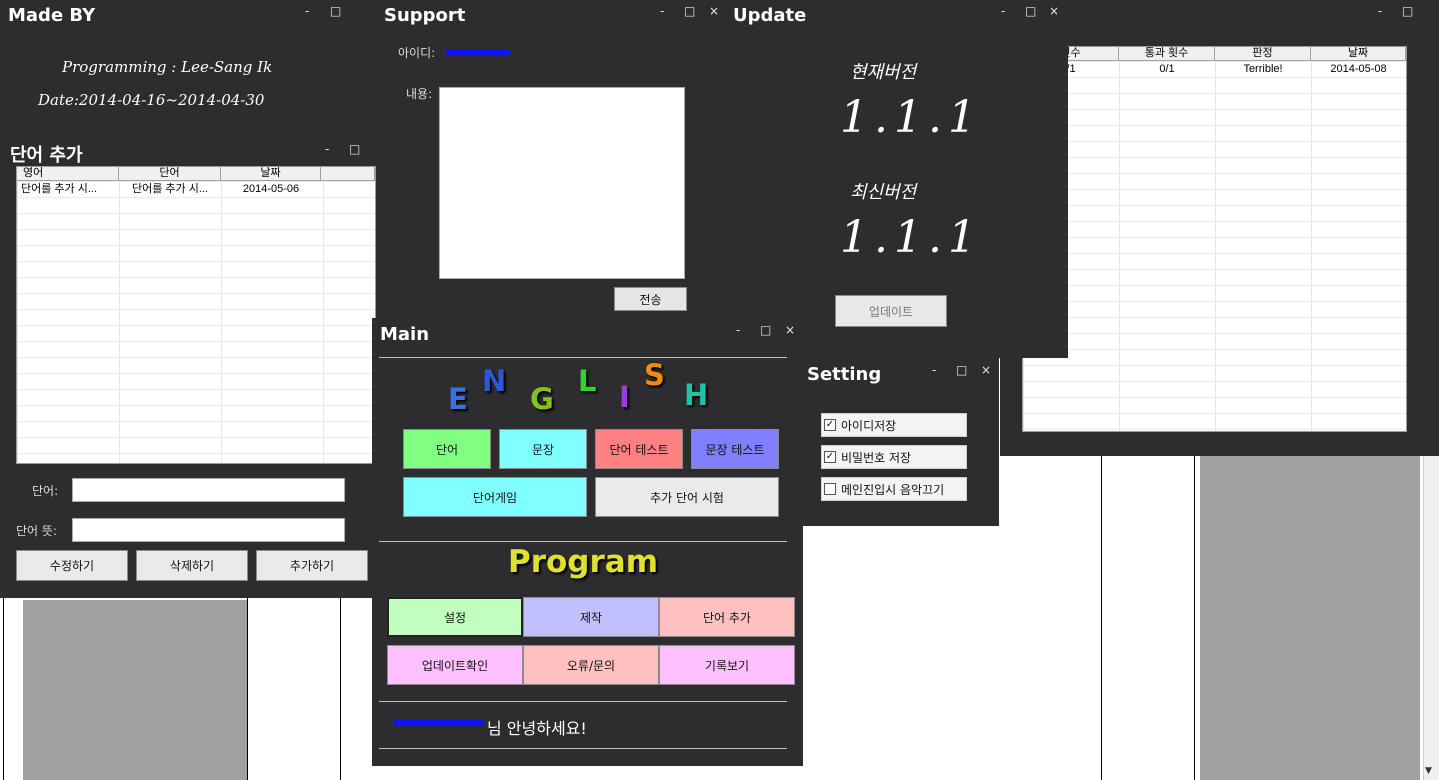 Image resolution: width=1439 pixels, height=780 pixels. I want to click on table-cell: 0/1, so click(1167, 69).